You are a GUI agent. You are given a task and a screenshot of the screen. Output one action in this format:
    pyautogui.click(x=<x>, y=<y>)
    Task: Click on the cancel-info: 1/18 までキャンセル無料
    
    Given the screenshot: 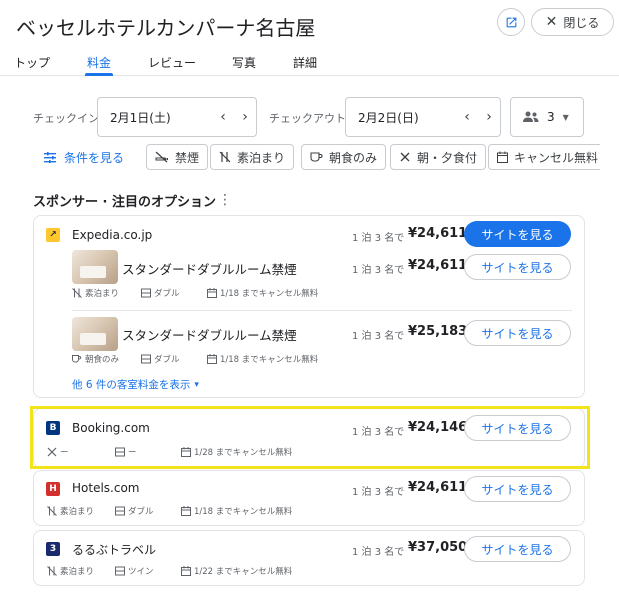 What is the action you would take?
    pyautogui.click(x=236, y=511)
    